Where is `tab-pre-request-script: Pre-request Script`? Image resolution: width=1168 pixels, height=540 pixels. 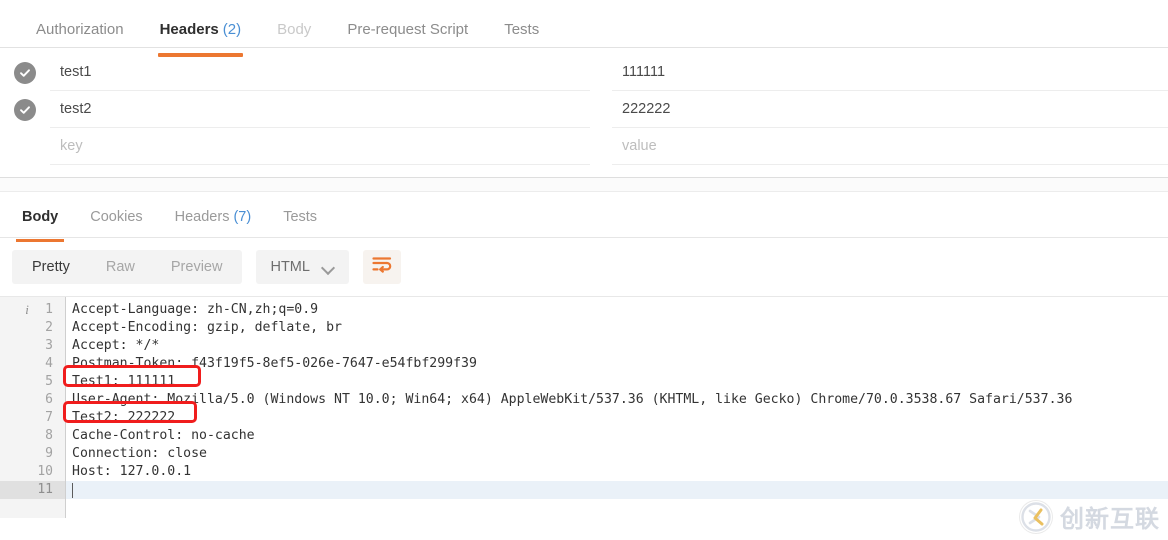 tab-pre-request-script: Pre-request Script is located at coordinates (407, 28).